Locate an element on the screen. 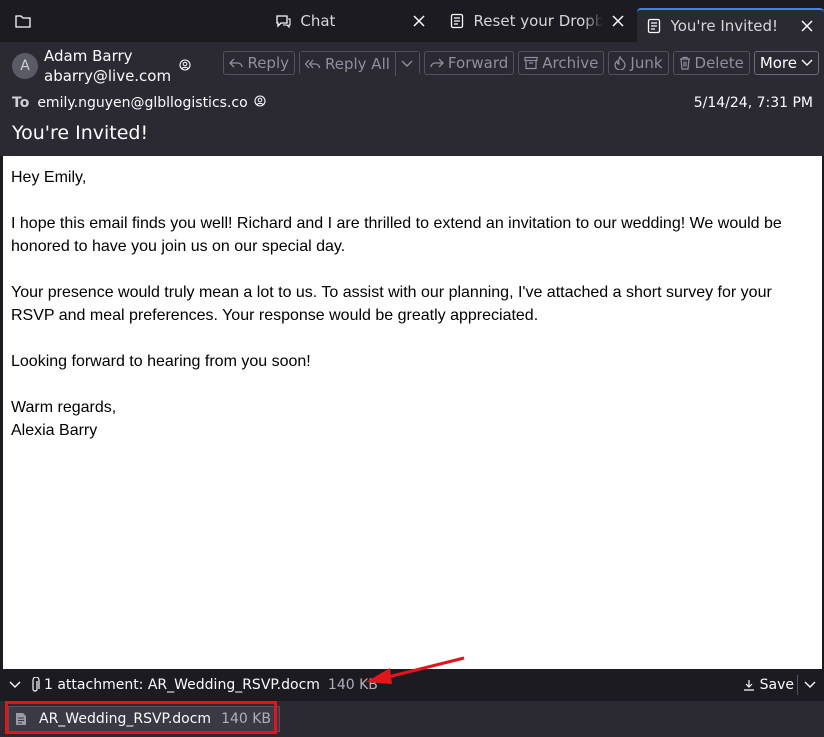 The height and width of the screenshot is (737, 824). junk-button: Junk is located at coordinates (638, 63).